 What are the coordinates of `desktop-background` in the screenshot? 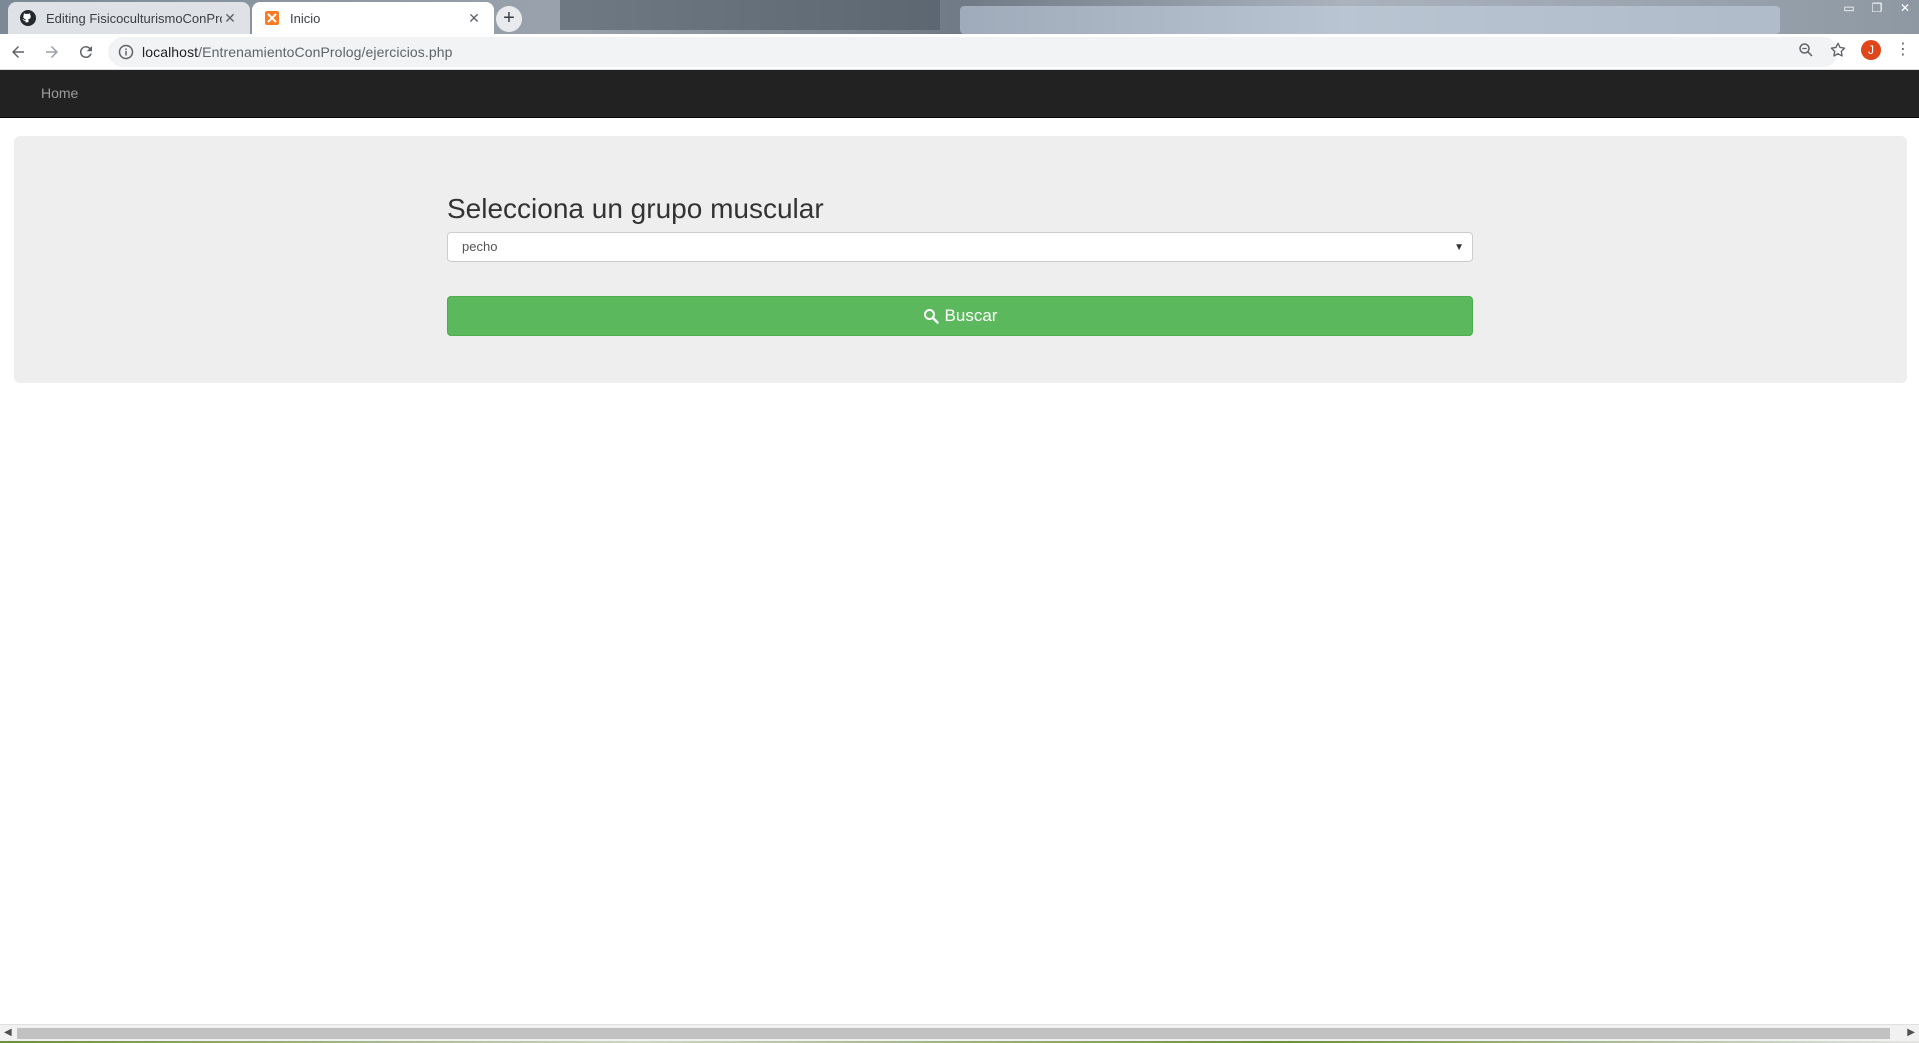 It's located at (750, 15).